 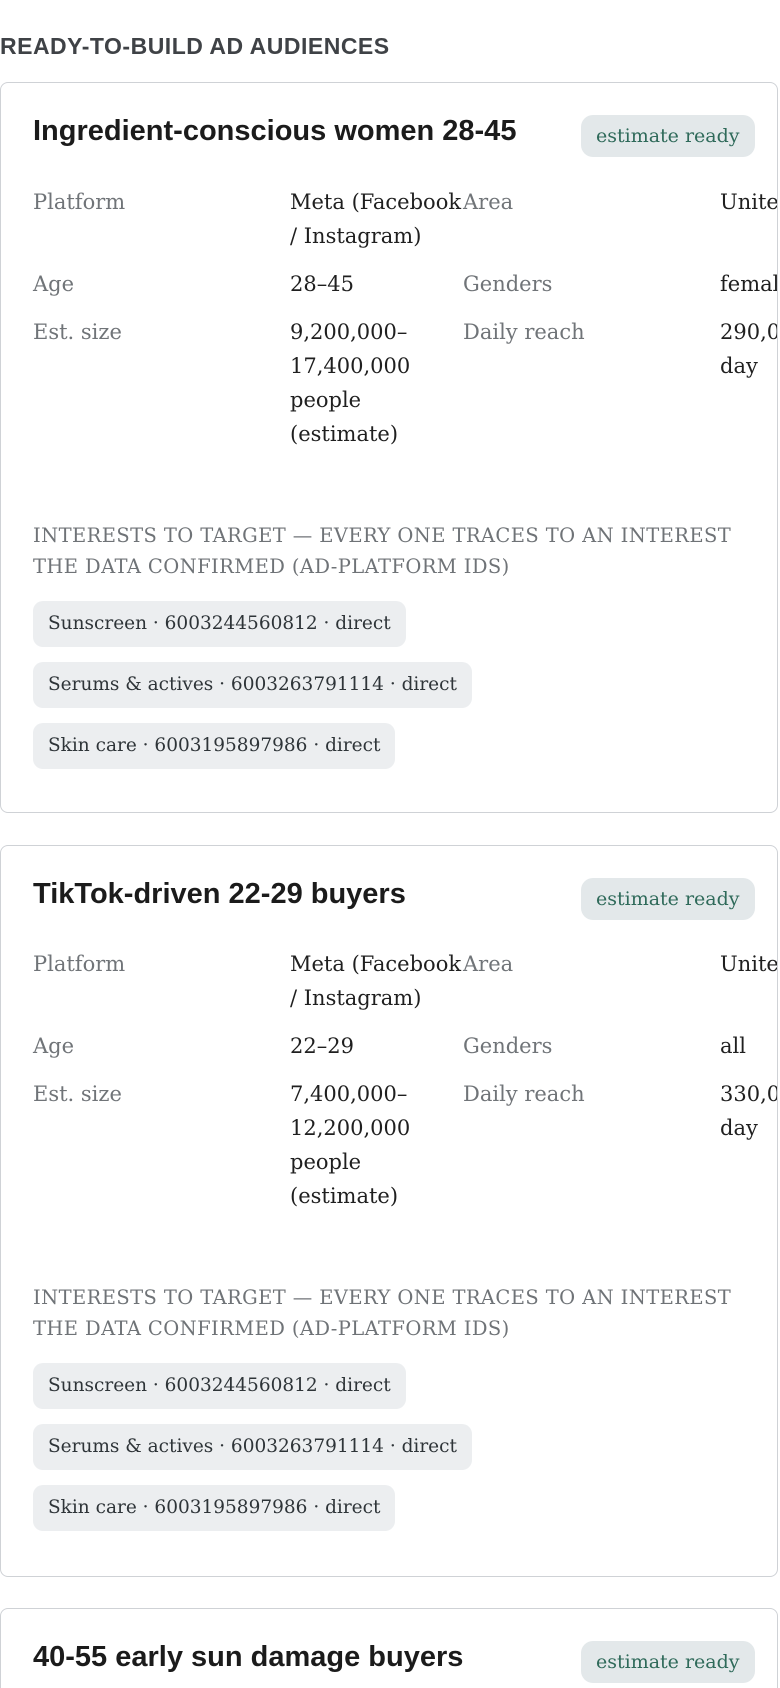 I want to click on genders-value: female, so click(x=748, y=284).